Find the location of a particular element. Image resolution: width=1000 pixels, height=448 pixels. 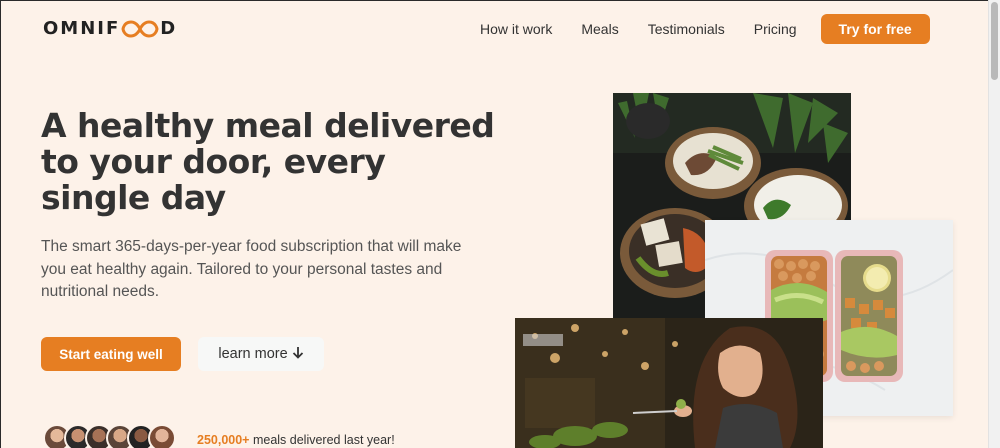

nav-link-how-it-works: How it work is located at coordinates (516, 29).